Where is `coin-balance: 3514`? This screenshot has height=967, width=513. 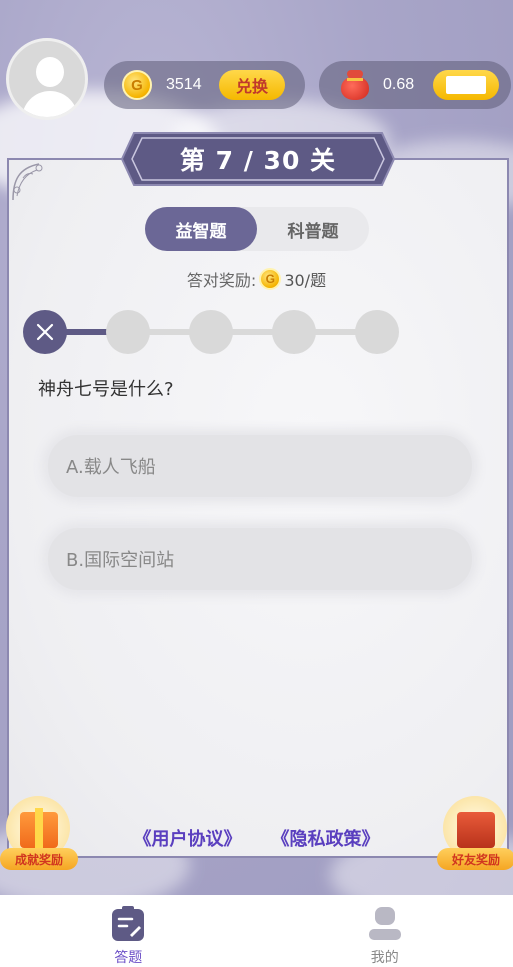 coin-balance: 3514 is located at coordinates (184, 84).